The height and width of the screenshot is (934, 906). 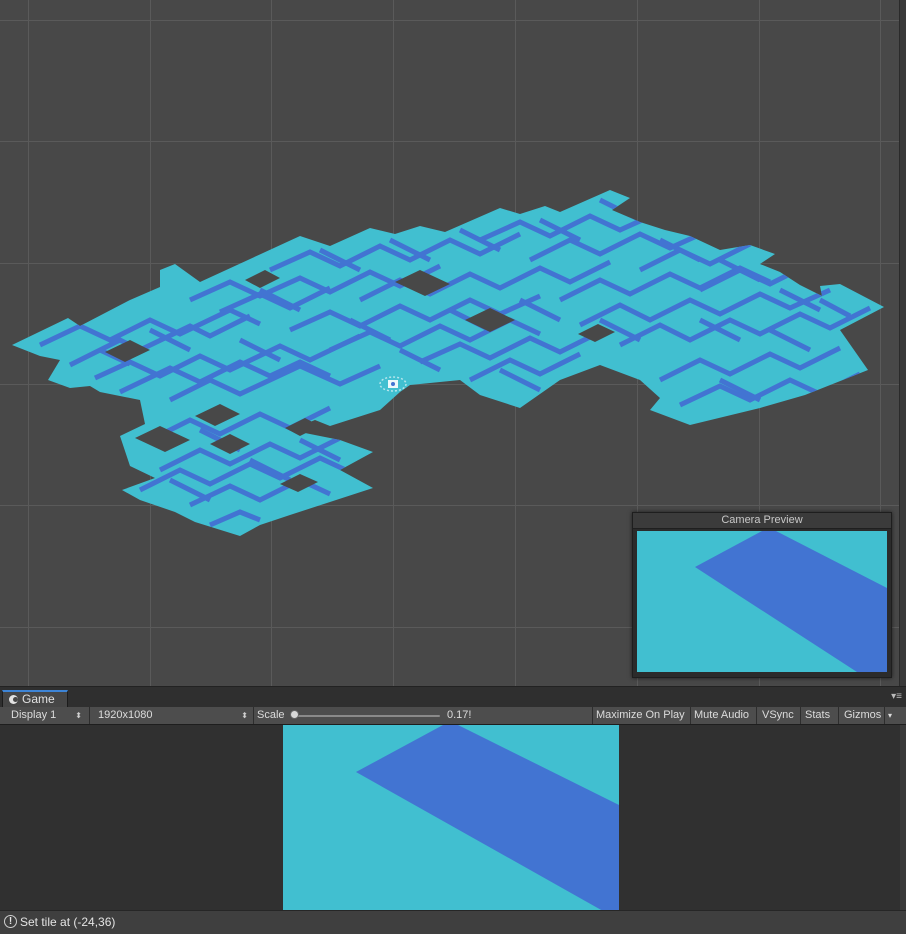 I want to click on scale-label: Scale, so click(x=271, y=715).